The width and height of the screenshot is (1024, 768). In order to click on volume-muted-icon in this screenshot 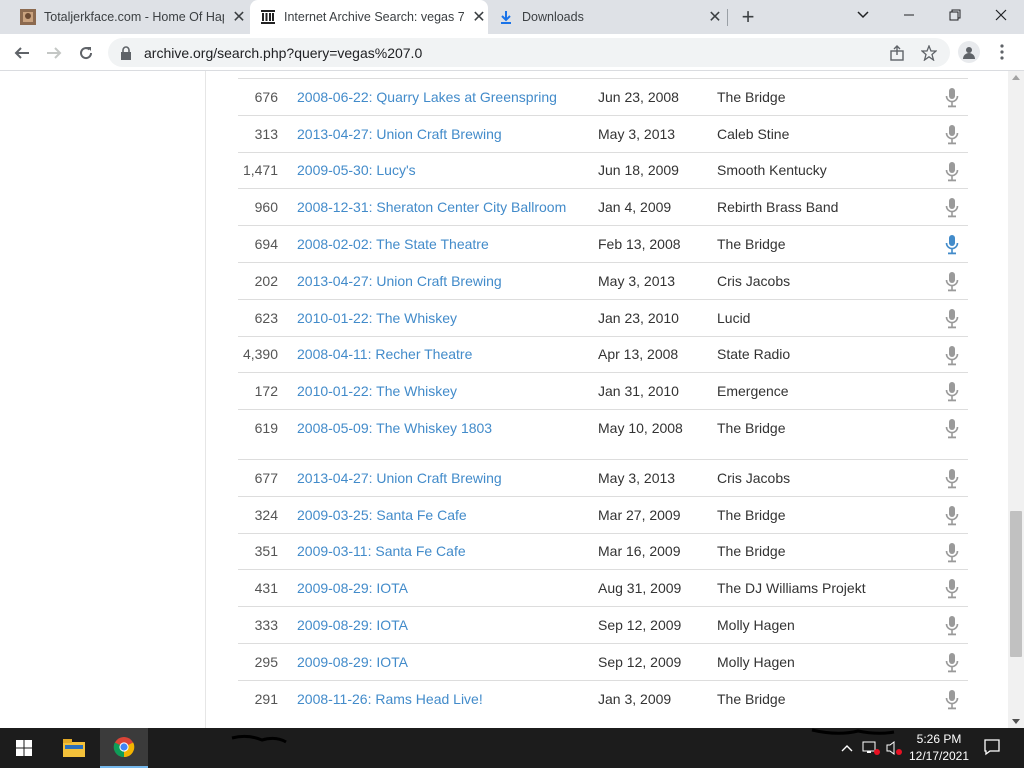, I will do `click(894, 748)`.